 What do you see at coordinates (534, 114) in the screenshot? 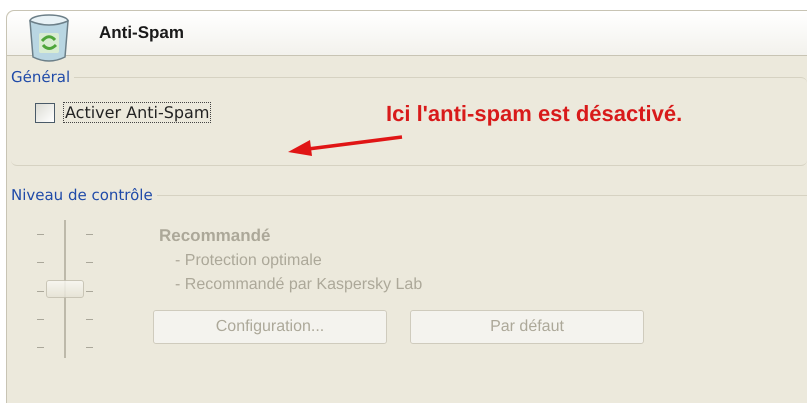
I see `annotation-text: Ici l'anti-spam est désactivé.` at bounding box center [534, 114].